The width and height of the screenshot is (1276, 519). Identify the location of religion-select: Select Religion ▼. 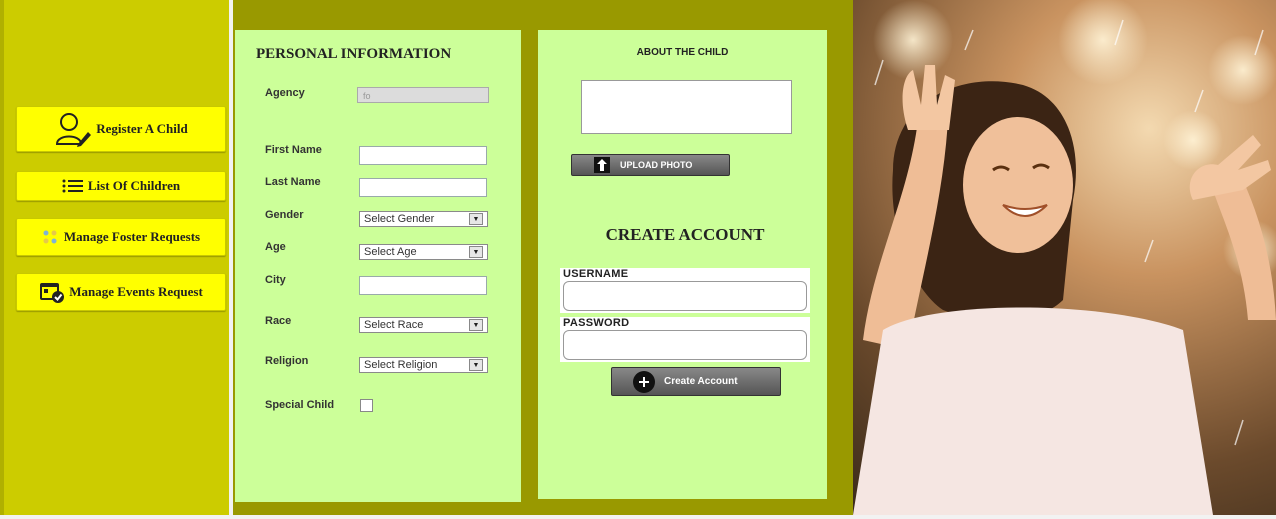
(423, 365).